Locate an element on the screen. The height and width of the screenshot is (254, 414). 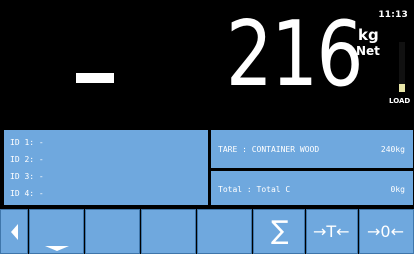
weight-unit: kg is located at coordinates (368, 35).